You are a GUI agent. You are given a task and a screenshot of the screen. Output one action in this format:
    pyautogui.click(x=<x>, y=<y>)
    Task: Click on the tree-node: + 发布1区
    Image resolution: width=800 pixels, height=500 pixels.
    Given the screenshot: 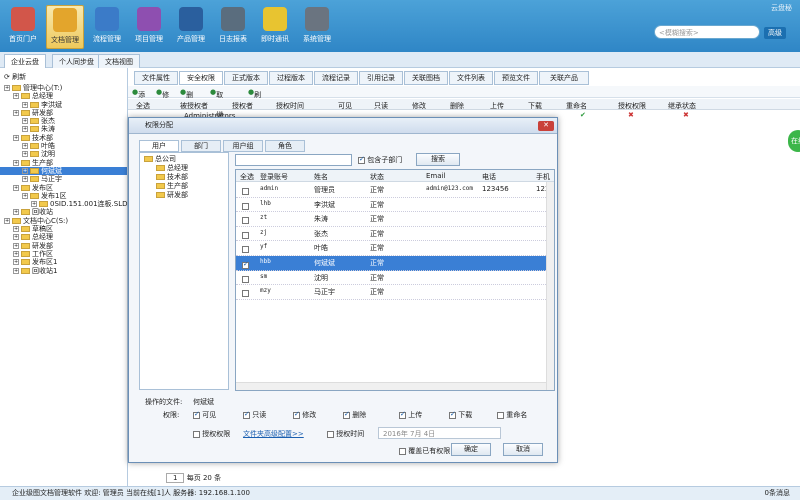 What is the action you would take?
    pyautogui.click(x=63, y=196)
    